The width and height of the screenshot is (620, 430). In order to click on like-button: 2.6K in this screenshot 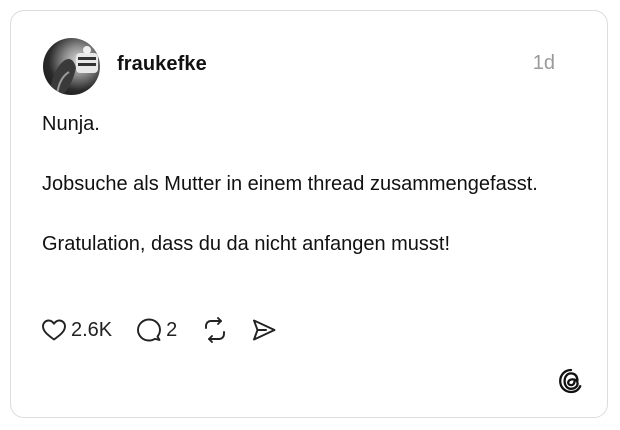, I will do `click(76, 330)`.